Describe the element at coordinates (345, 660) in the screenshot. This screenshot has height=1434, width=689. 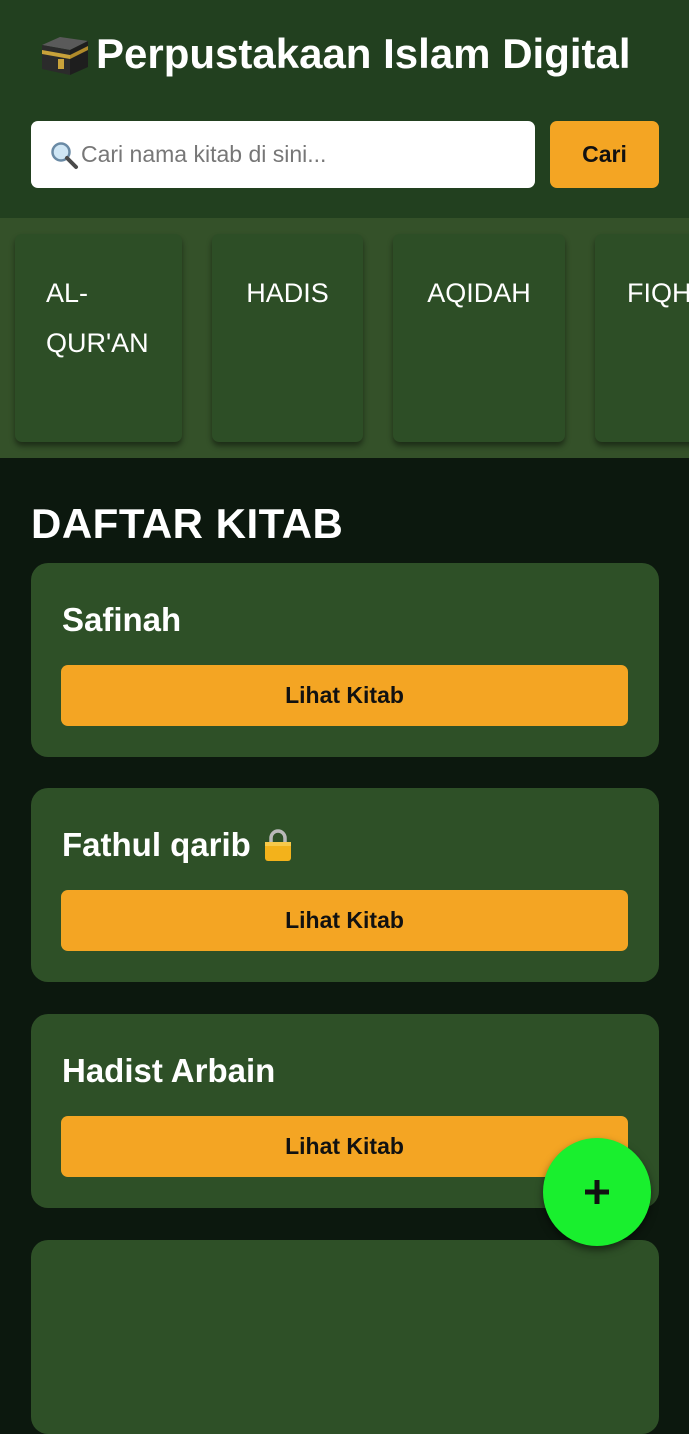
I see `book-card: Safinah Lihat Kitab` at that location.